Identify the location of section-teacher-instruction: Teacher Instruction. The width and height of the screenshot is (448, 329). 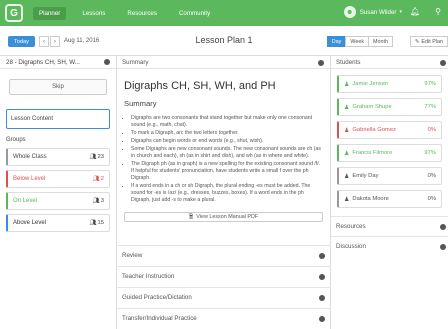
(224, 276).